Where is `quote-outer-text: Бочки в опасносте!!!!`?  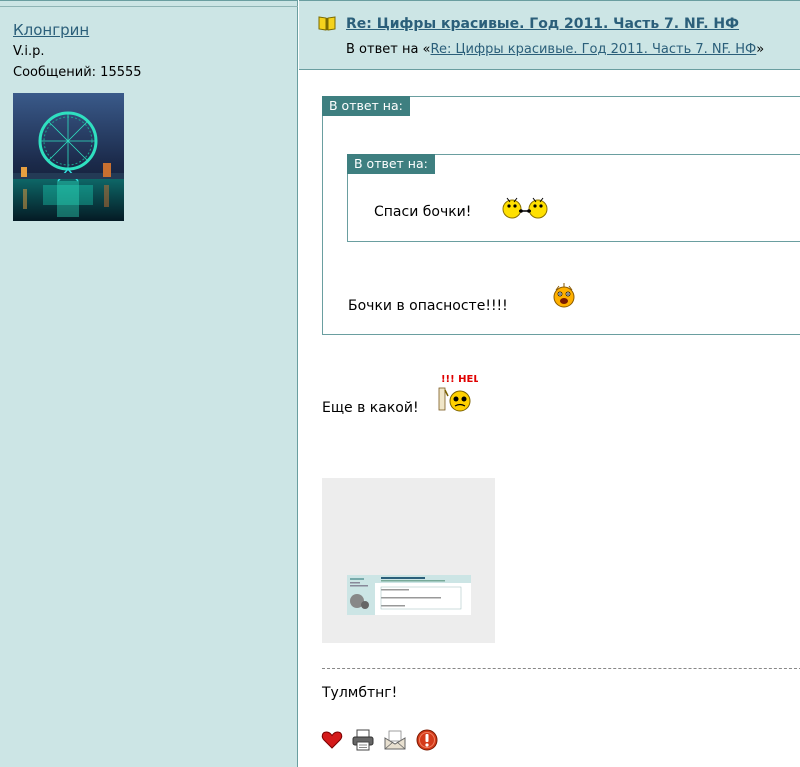 quote-outer-text: Бочки в опасносте!!!! is located at coordinates (428, 306).